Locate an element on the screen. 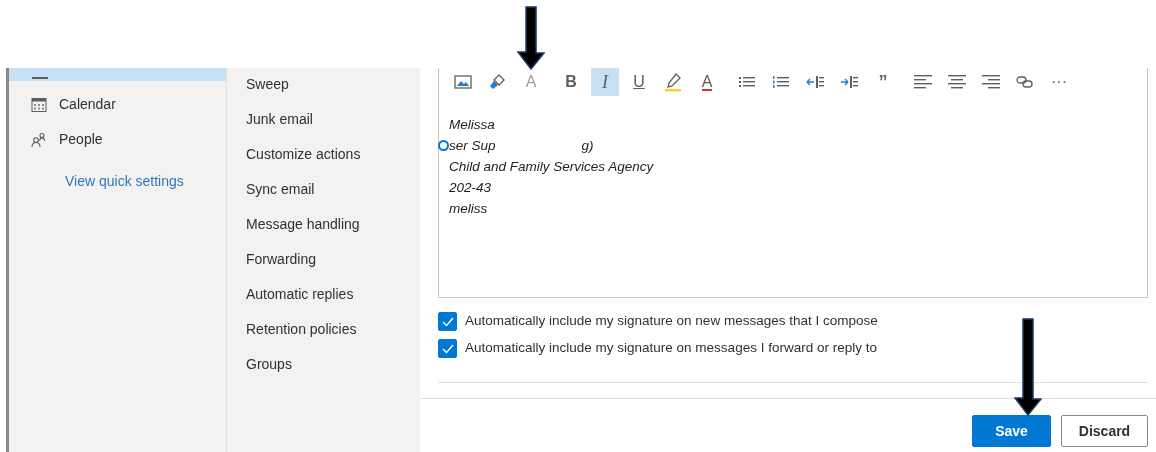  settings-menu-item: Customize actions is located at coordinates (333, 154).